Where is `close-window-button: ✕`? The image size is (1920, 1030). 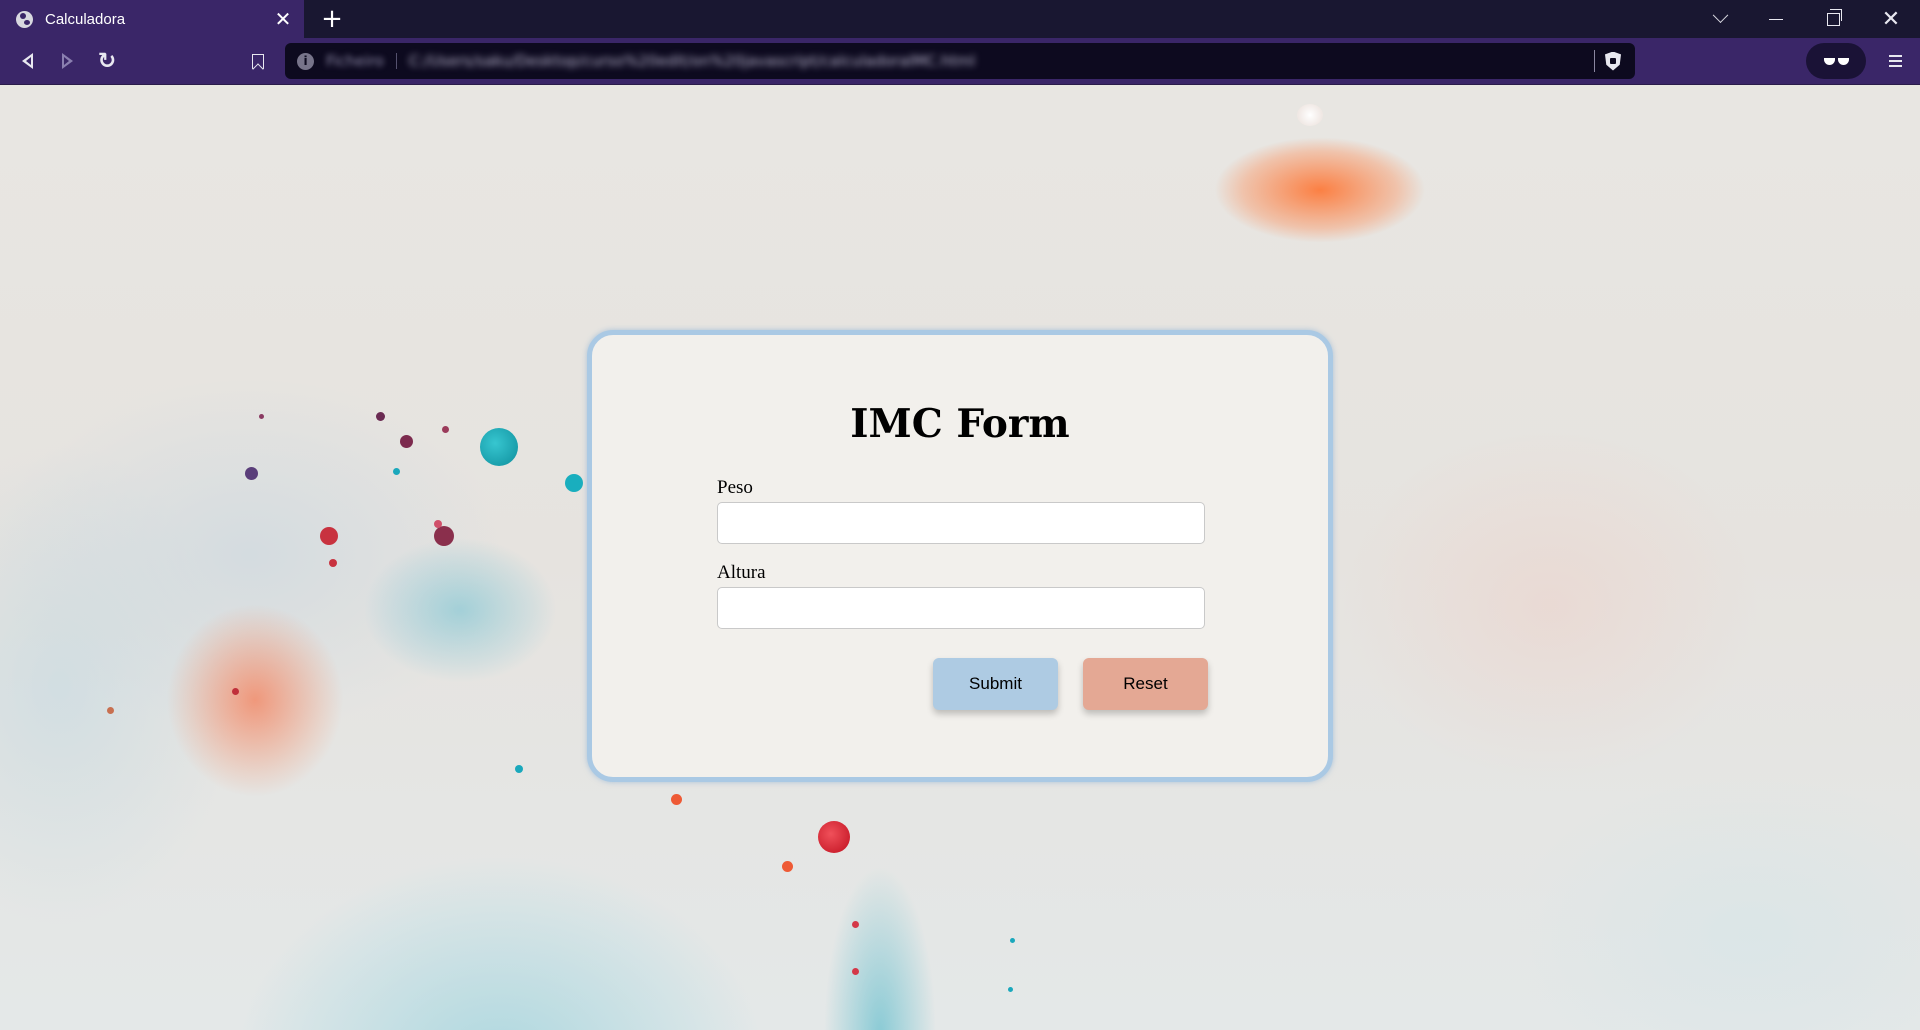 close-window-button: ✕ is located at coordinates (1891, 19).